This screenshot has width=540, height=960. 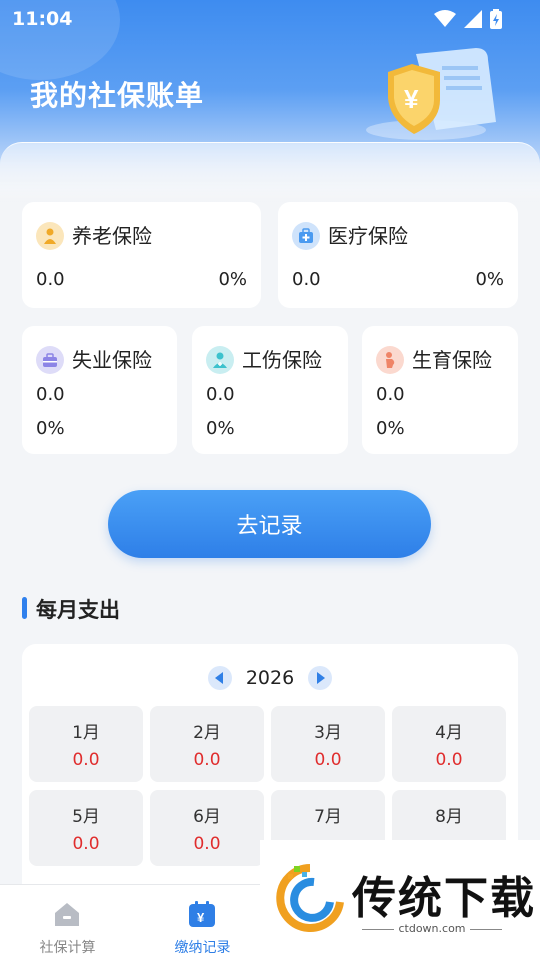 What do you see at coordinates (269, 524) in the screenshot?
I see `record-button: 去记录` at bounding box center [269, 524].